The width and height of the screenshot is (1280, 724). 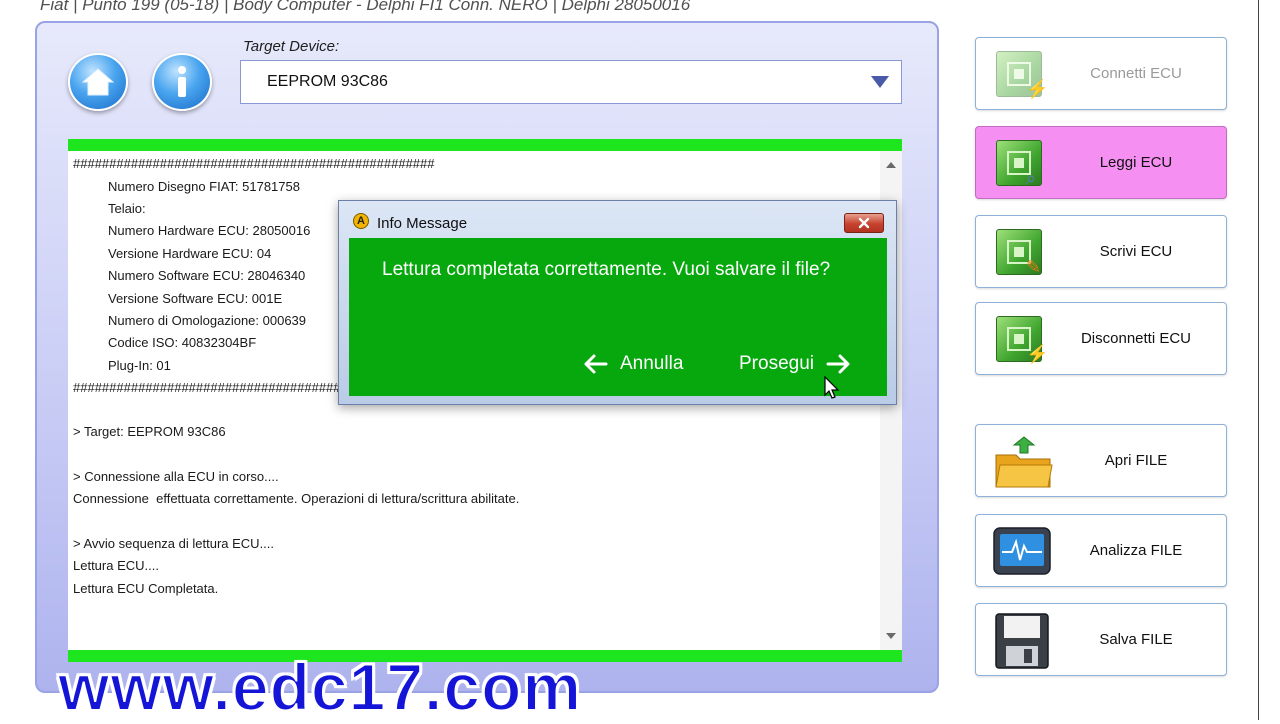 What do you see at coordinates (776, 363) in the screenshot?
I see `continue-button-label: Prosegui` at bounding box center [776, 363].